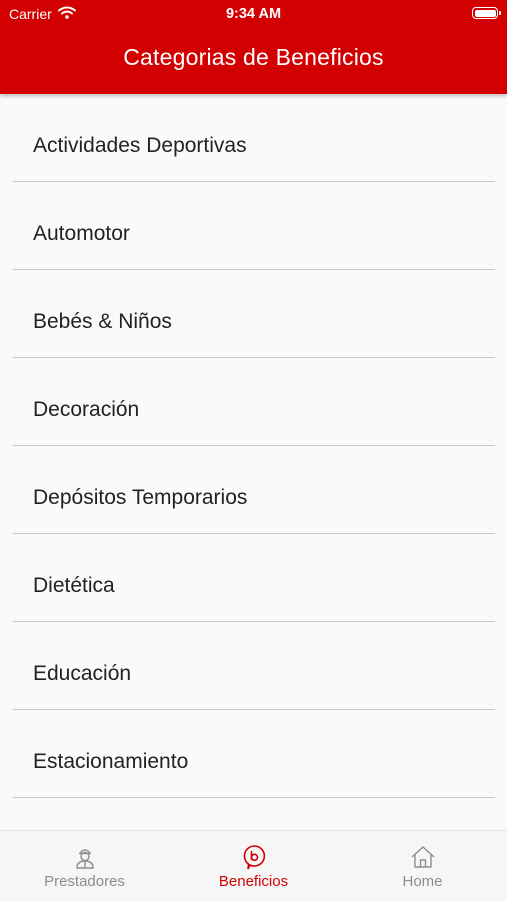 The image size is (507, 901). Describe the element at coordinates (82, 673) in the screenshot. I see `list-item-label: Educación` at that location.